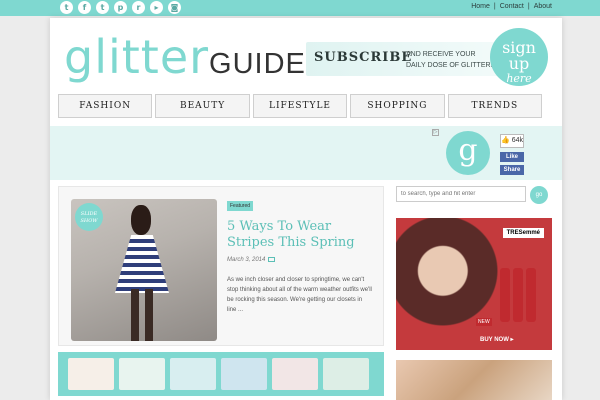  What do you see at coordinates (523, 233) in the screenshot?
I see `ad-brand-label: TRESemmé` at bounding box center [523, 233].